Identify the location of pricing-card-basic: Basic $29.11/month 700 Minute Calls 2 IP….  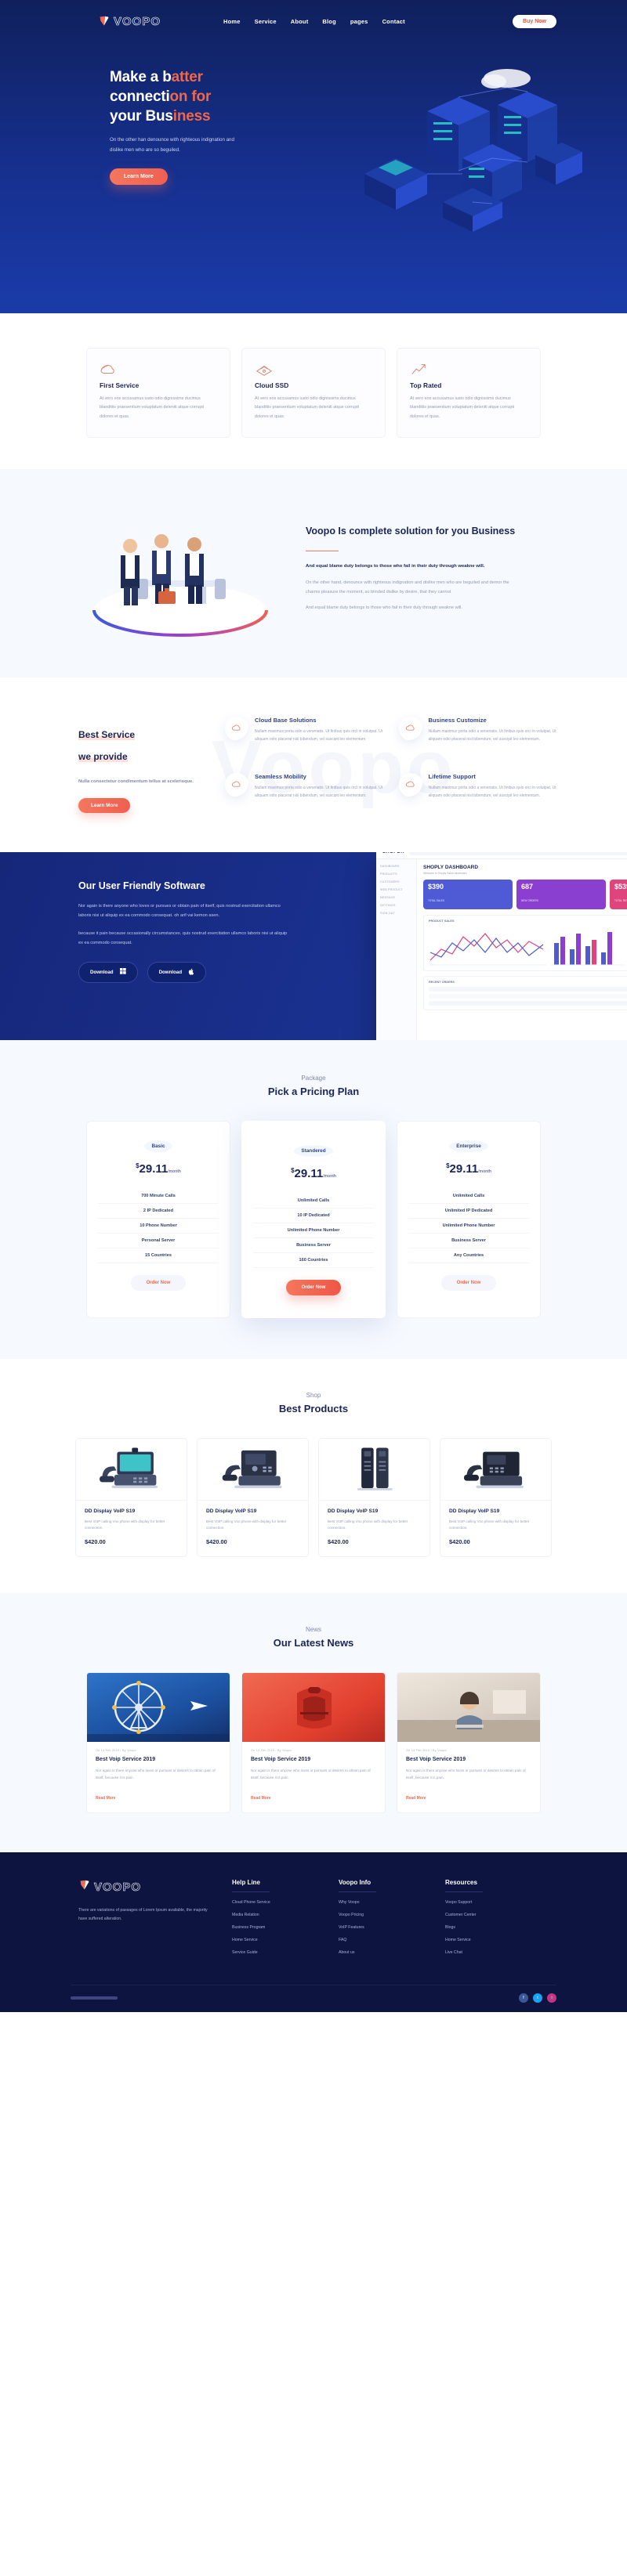
(158, 1219).